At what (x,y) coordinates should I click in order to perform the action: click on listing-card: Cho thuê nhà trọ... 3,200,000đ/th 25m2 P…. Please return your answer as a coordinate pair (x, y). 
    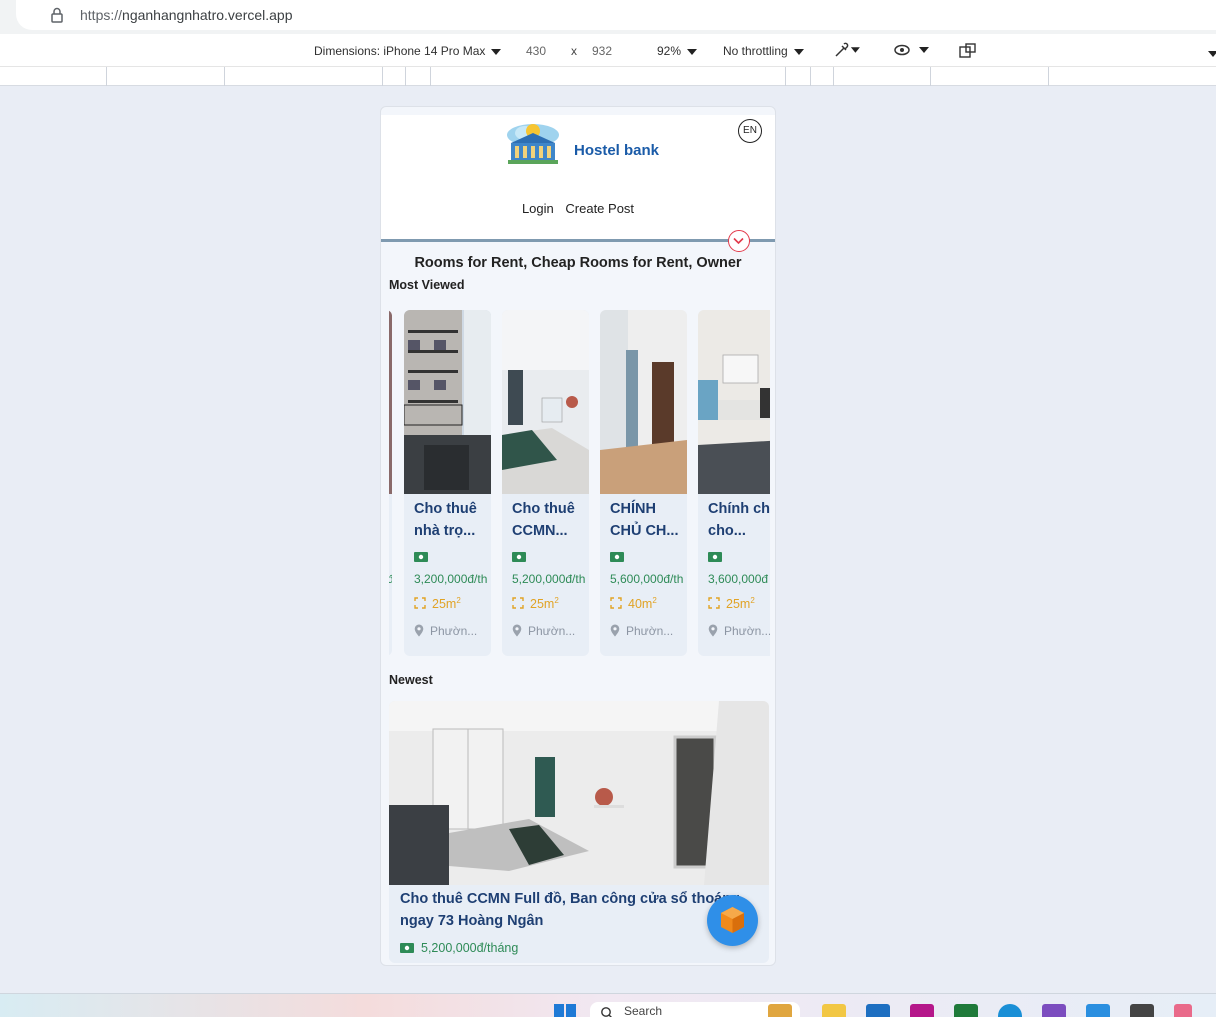
    Looking at the image, I should click on (447, 483).